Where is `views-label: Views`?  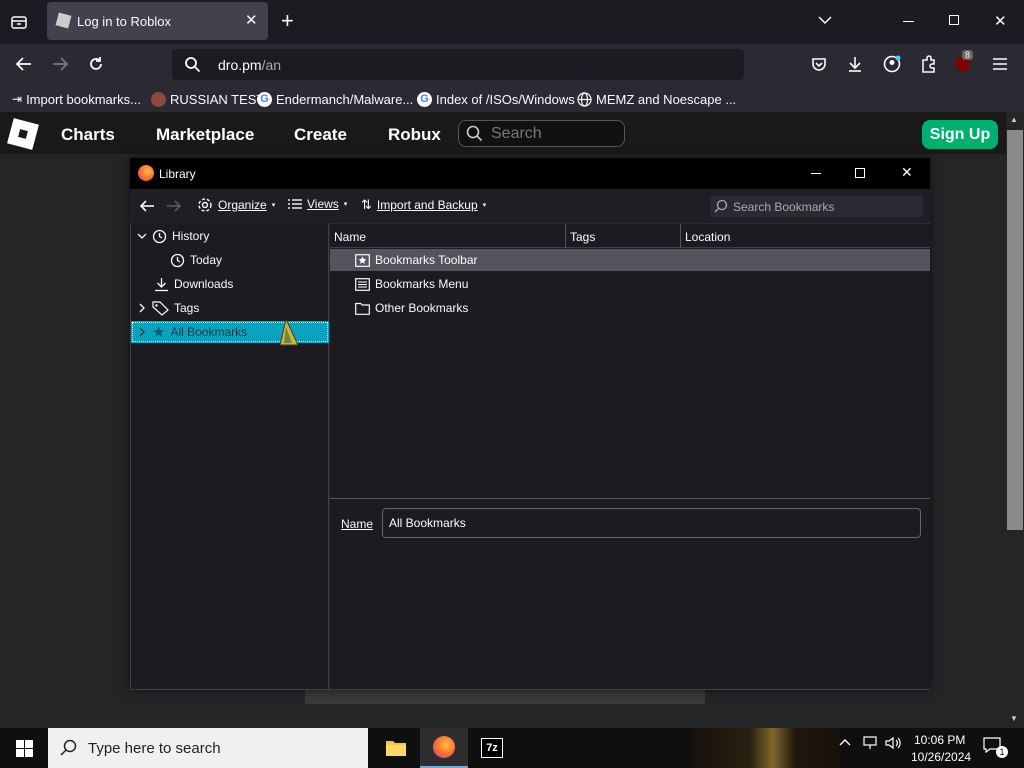 views-label: Views is located at coordinates (323, 204).